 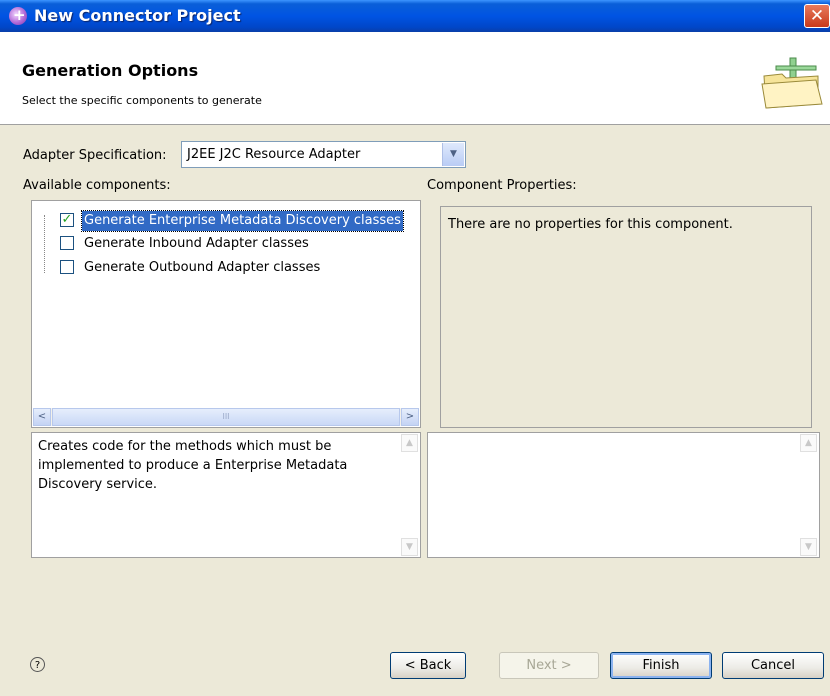 I want to click on scroll-thumb: III, so click(x=226, y=417).